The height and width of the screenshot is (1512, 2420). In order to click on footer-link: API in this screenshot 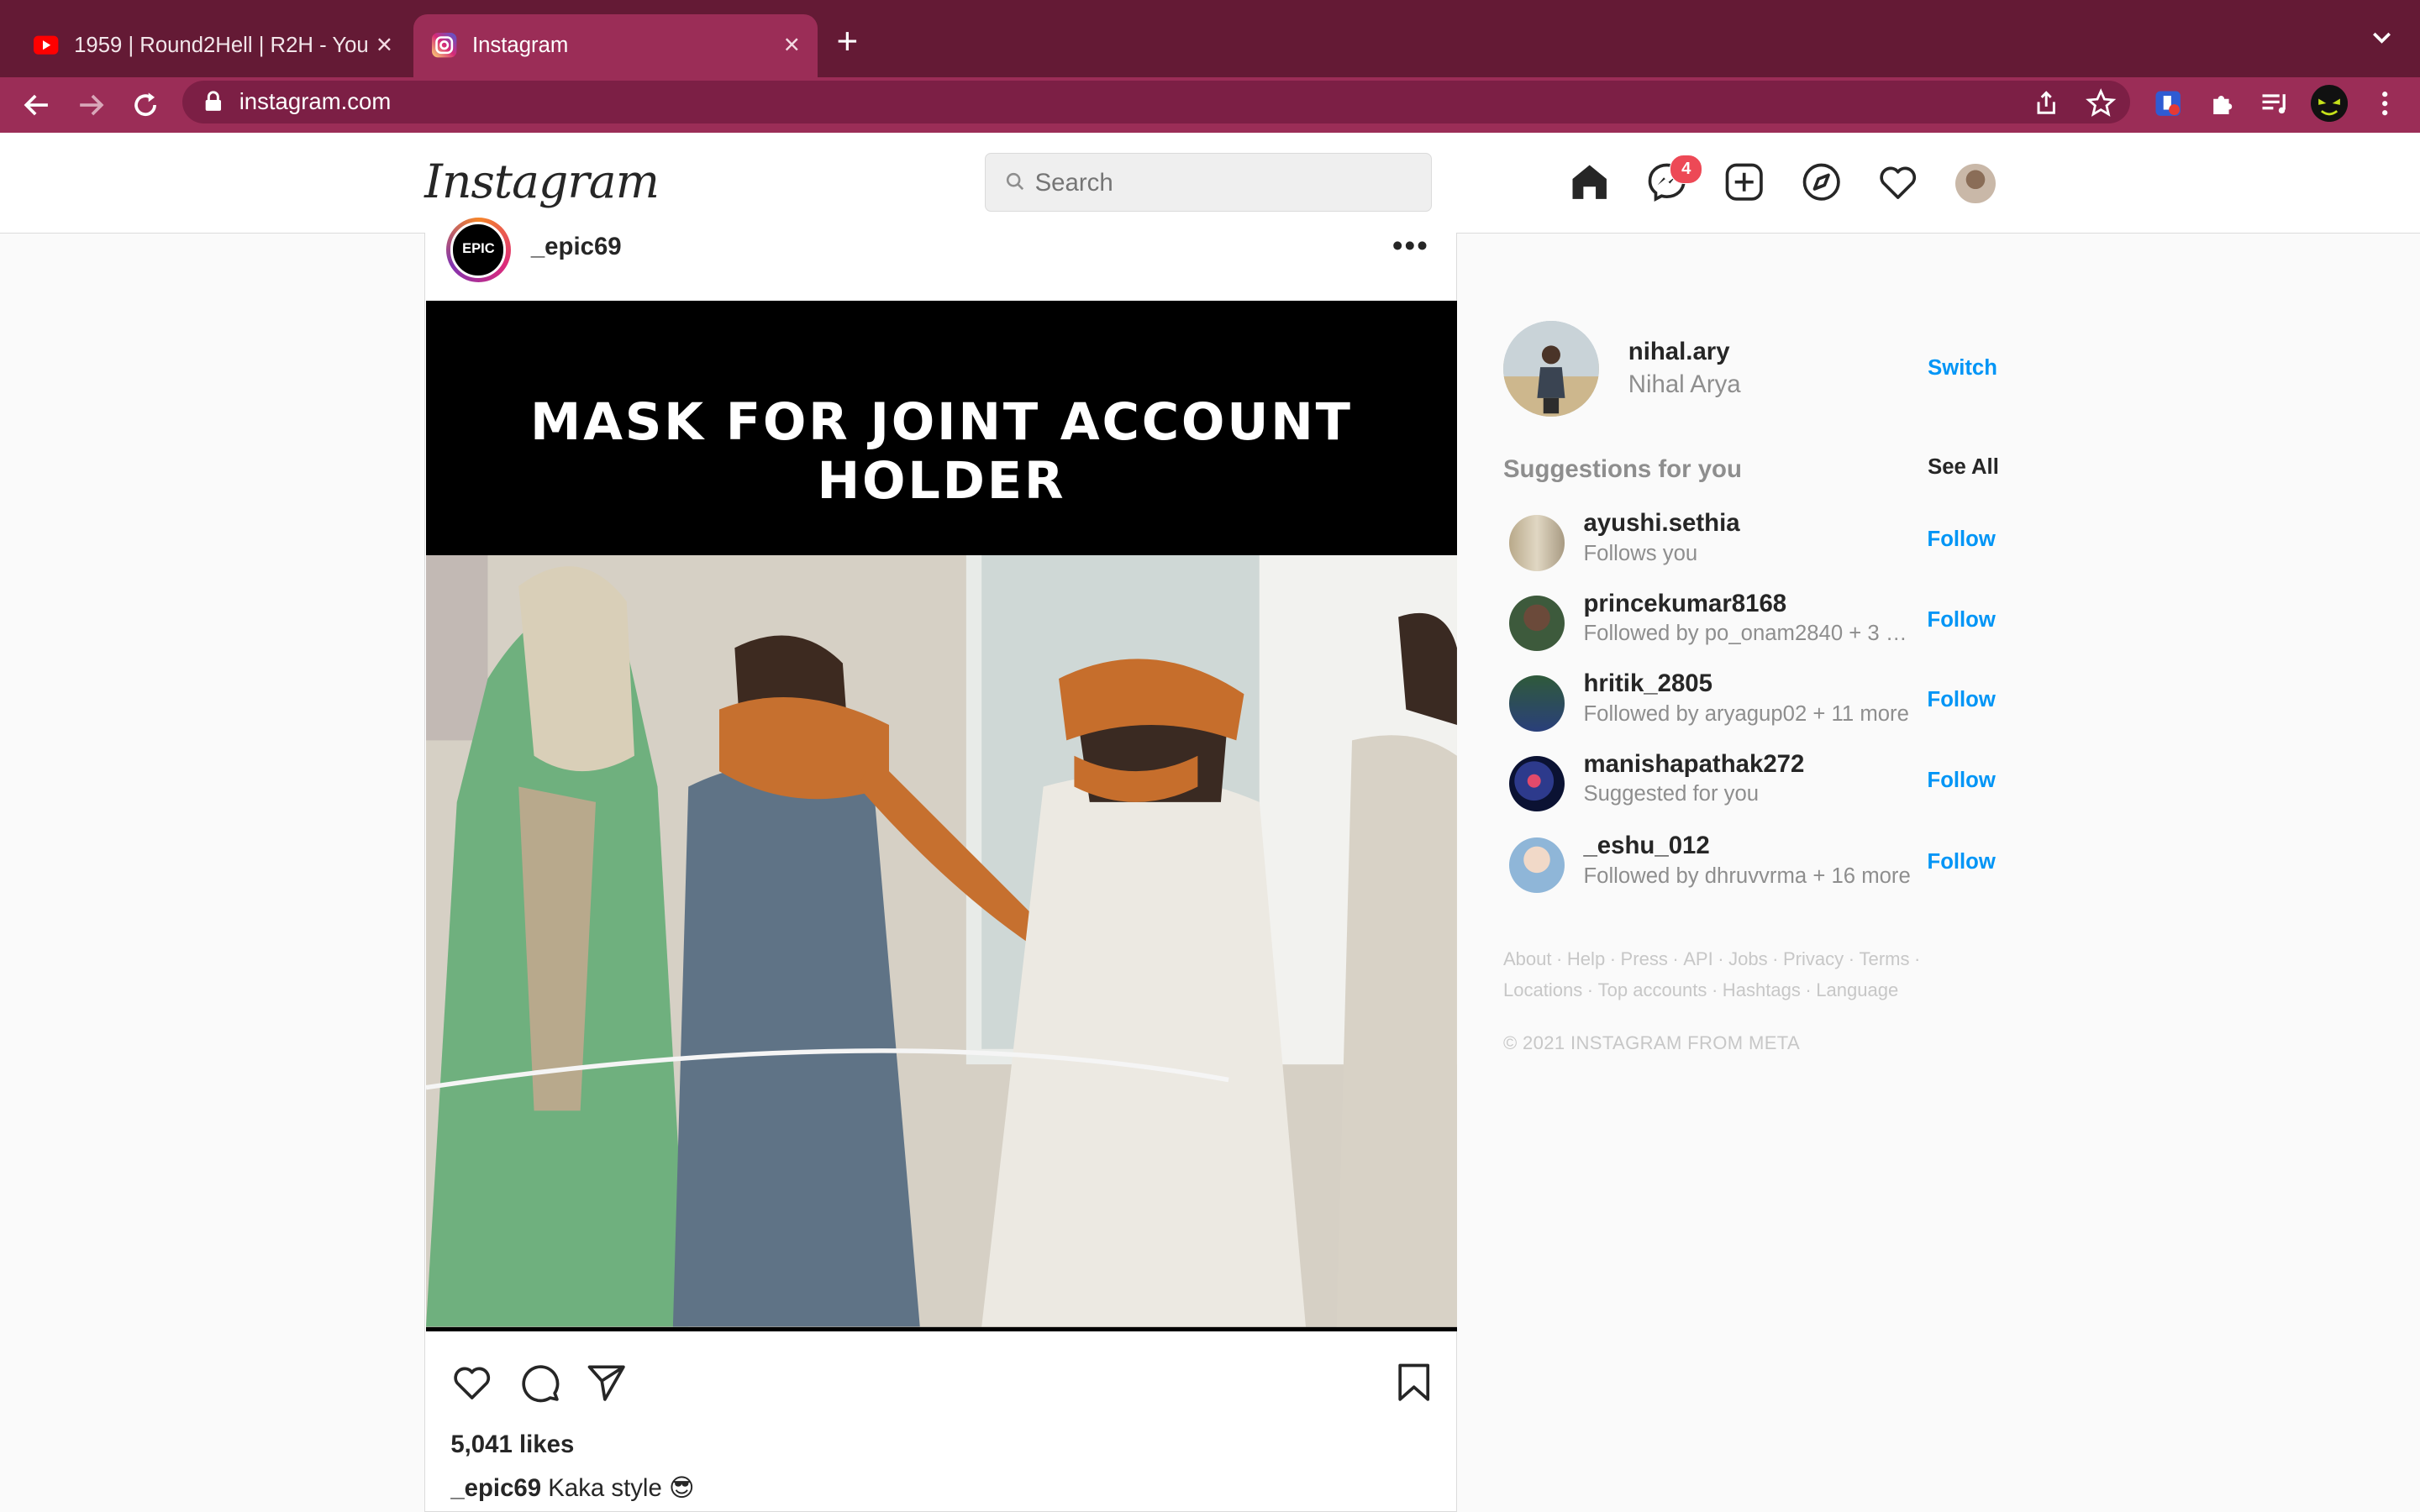, I will do `click(1698, 958)`.